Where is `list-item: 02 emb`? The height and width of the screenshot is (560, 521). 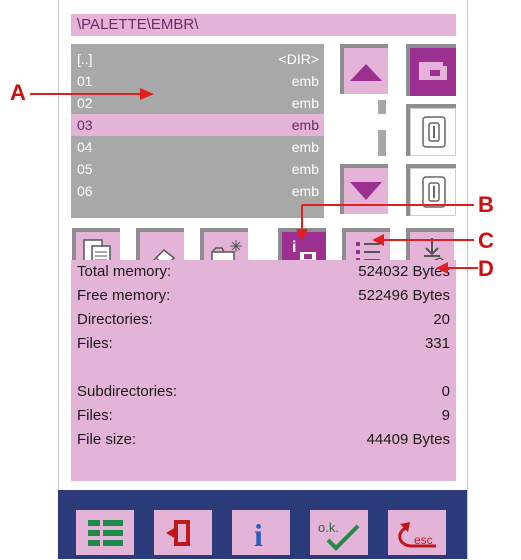
list-item: 02 emb is located at coordinates (197, 103).